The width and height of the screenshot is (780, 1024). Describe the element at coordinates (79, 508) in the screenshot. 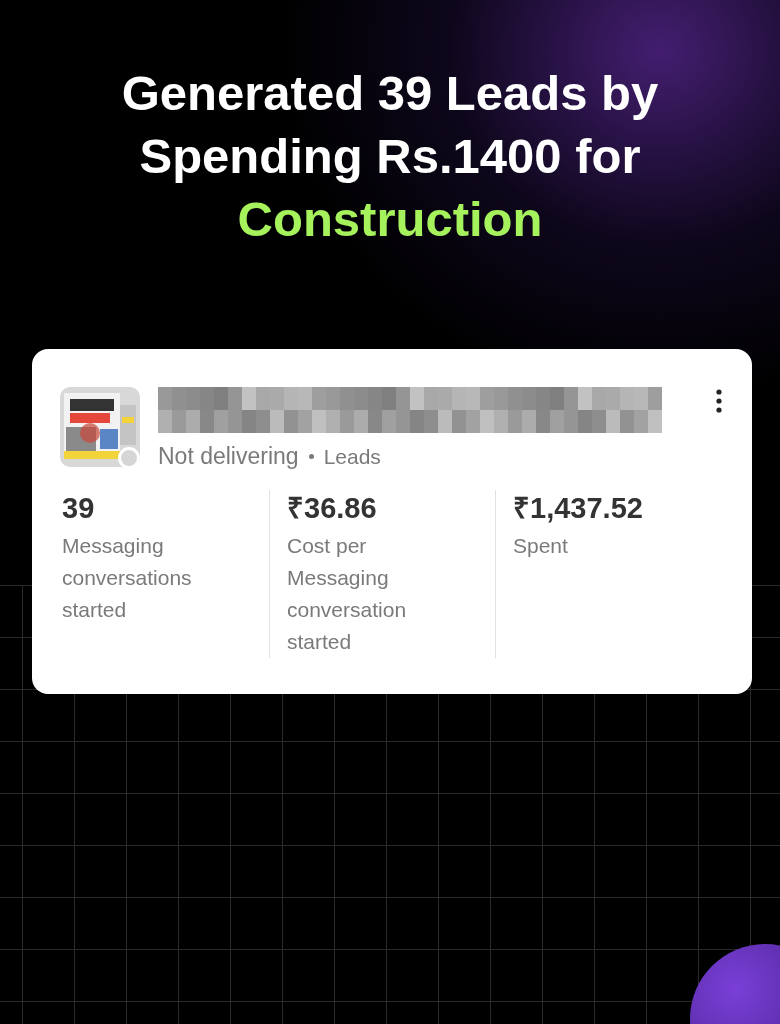

I see `metric-value: 39` at that location.